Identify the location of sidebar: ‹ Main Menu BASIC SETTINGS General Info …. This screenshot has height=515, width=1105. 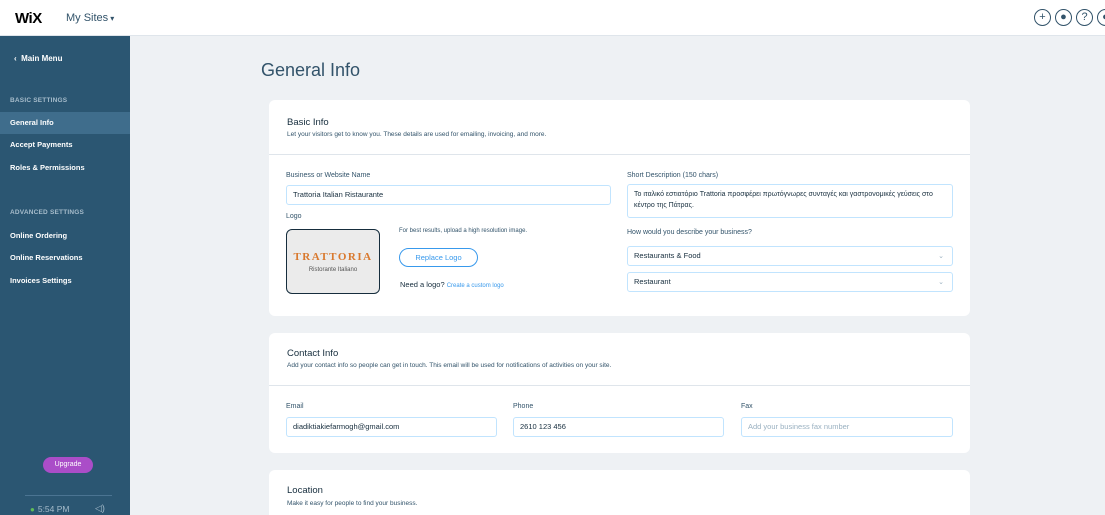
(65, 275).